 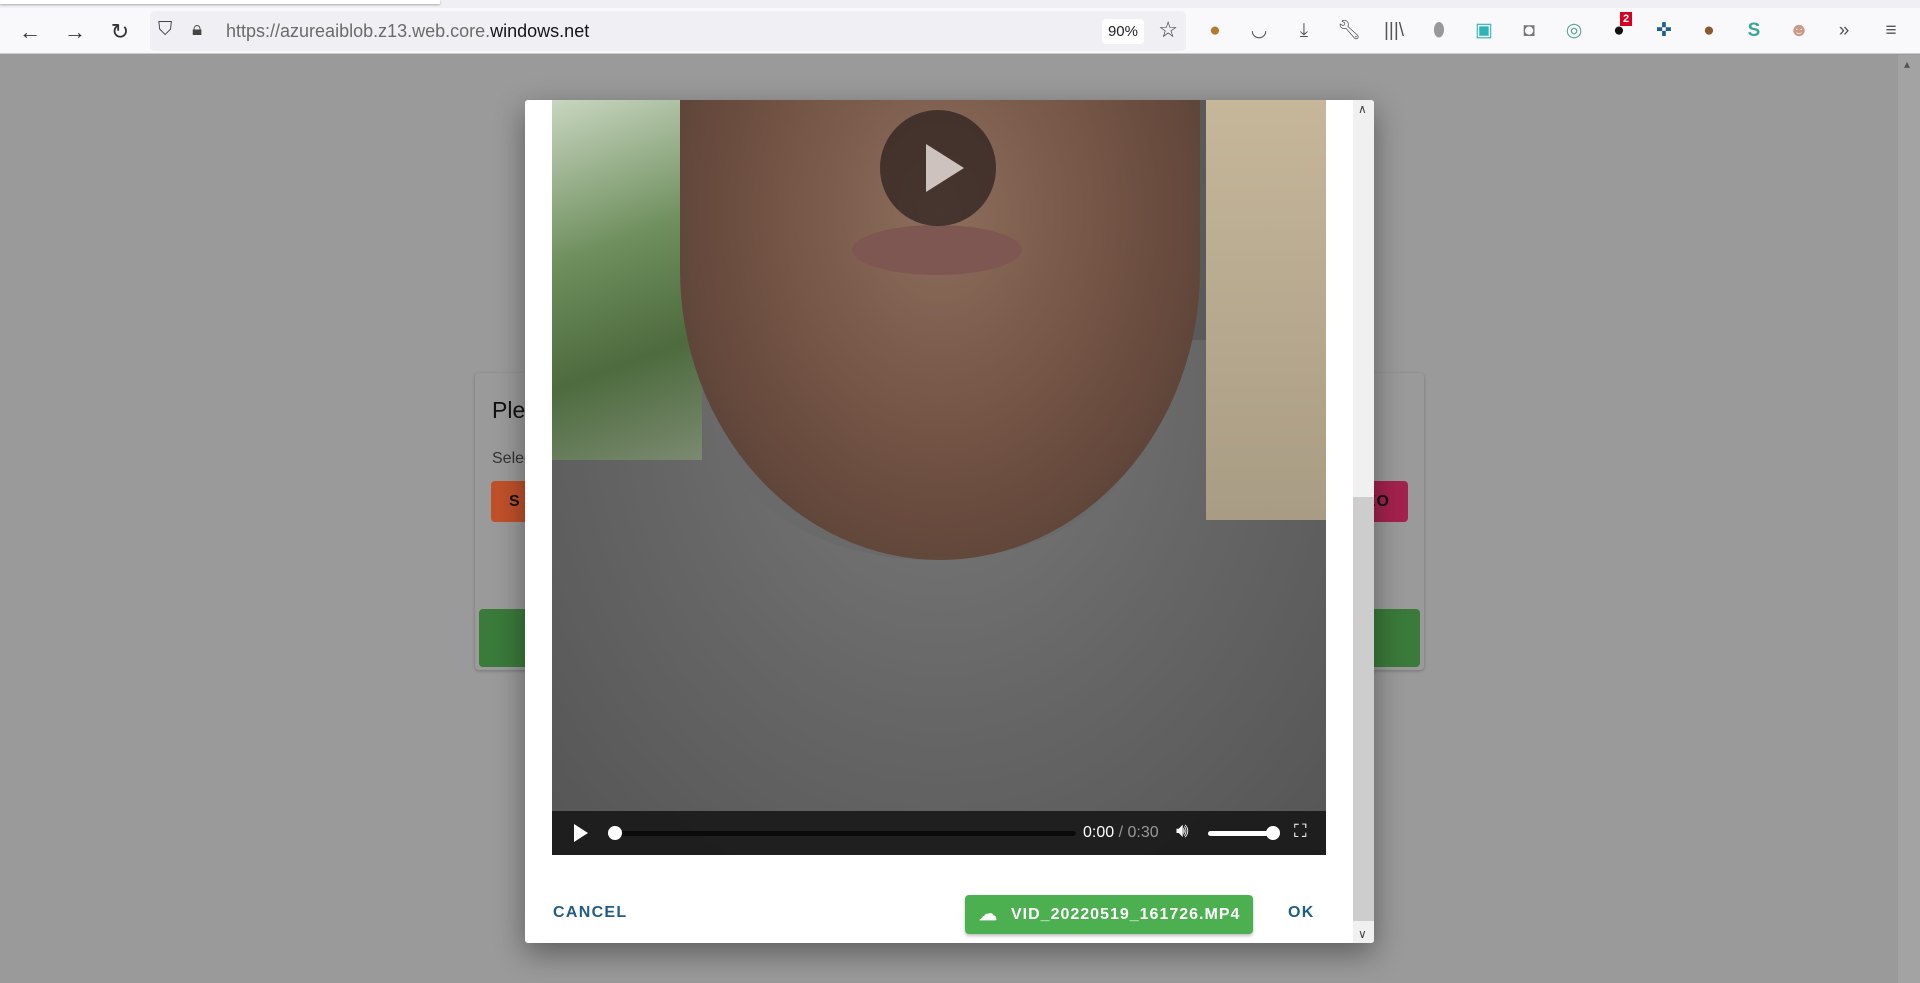 What do you see at coordinates (358, 31) in the screenshot?
I see `url-prefix: https://azureaiblob.z13.web.core.` at bounding box center [358, 31].